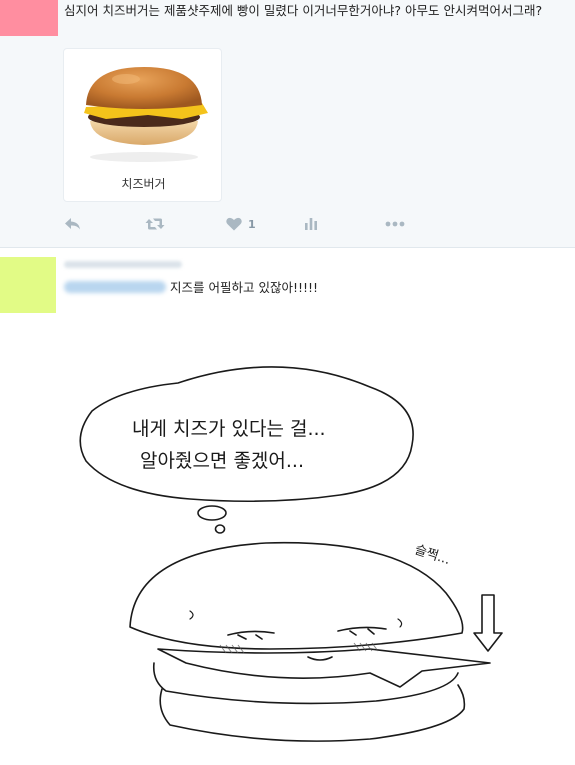 The height and width of the screenshot is (765, 575). What do you see at coordinates (251, 635) in the screenshot?
I see `left-eye` at bounding box center [251, 635].